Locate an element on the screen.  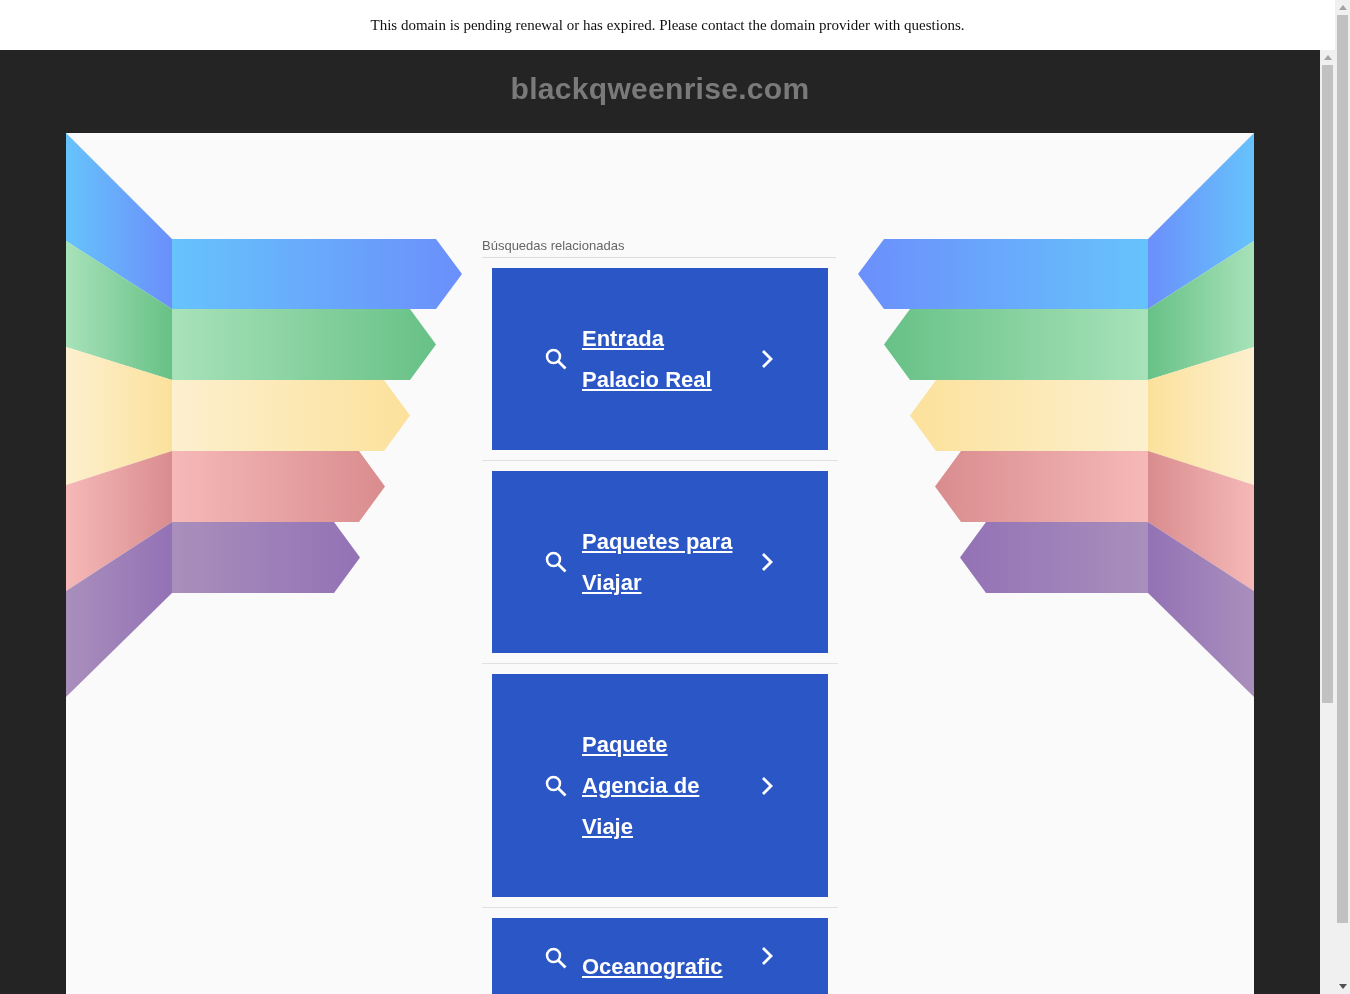
site-title: blackqweenrise.com is located at coordinates (660, 89).